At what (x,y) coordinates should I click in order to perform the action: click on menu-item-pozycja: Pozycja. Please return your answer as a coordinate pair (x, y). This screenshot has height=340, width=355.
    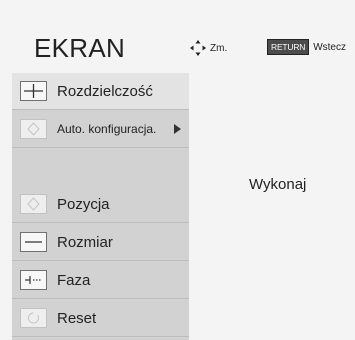
    Looking at the image, I should click on (100, 204).